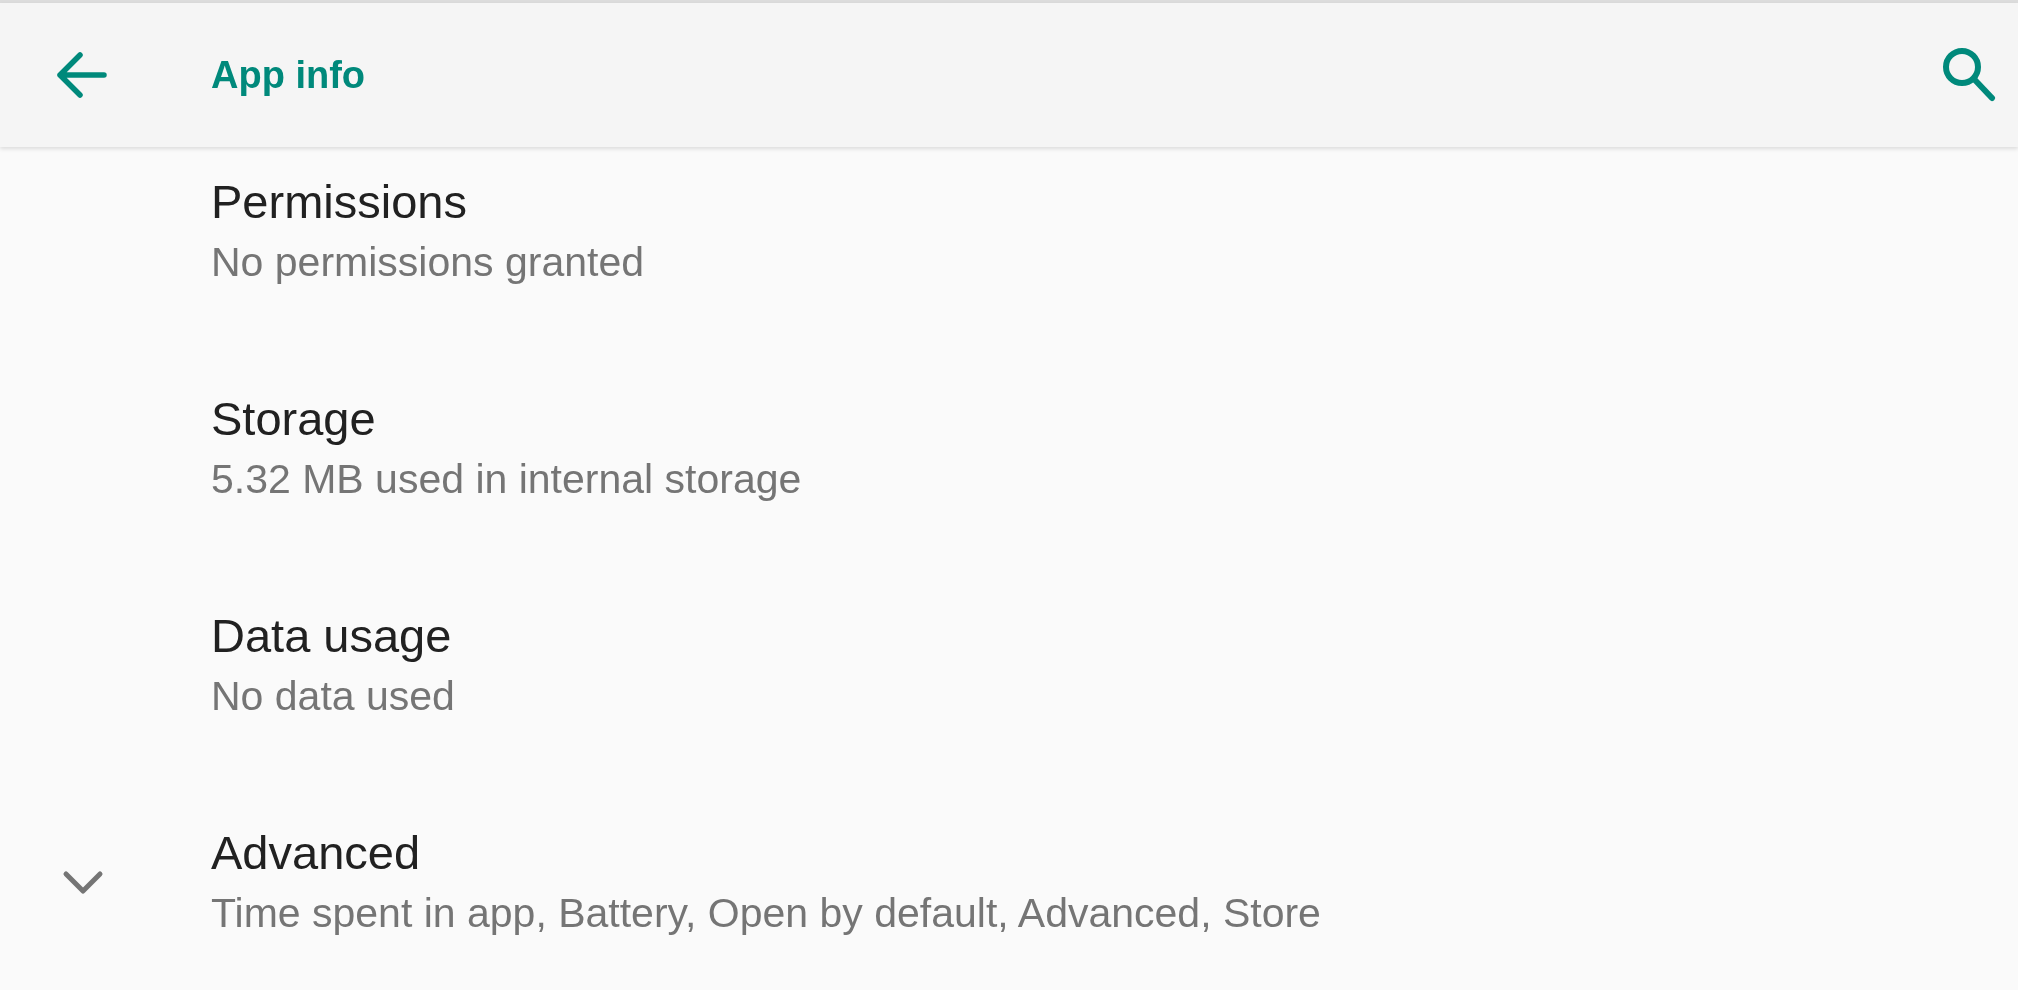 This screenshot has height=990, width=2018. I want to click on setting-title: Data usage, so click(331, 636).